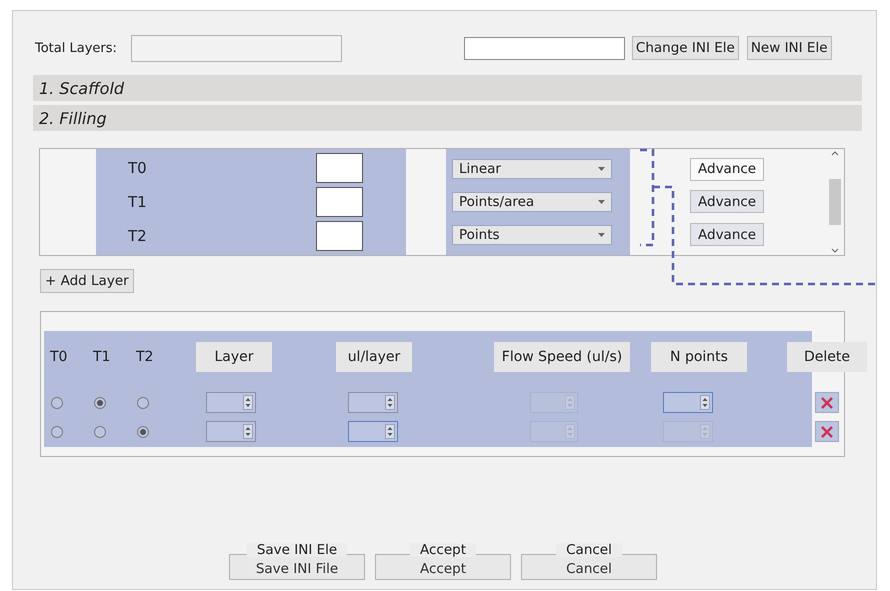 The height and width of the screenshot is (591, 890). I want to click on column-header: T2, so click(144, 357).